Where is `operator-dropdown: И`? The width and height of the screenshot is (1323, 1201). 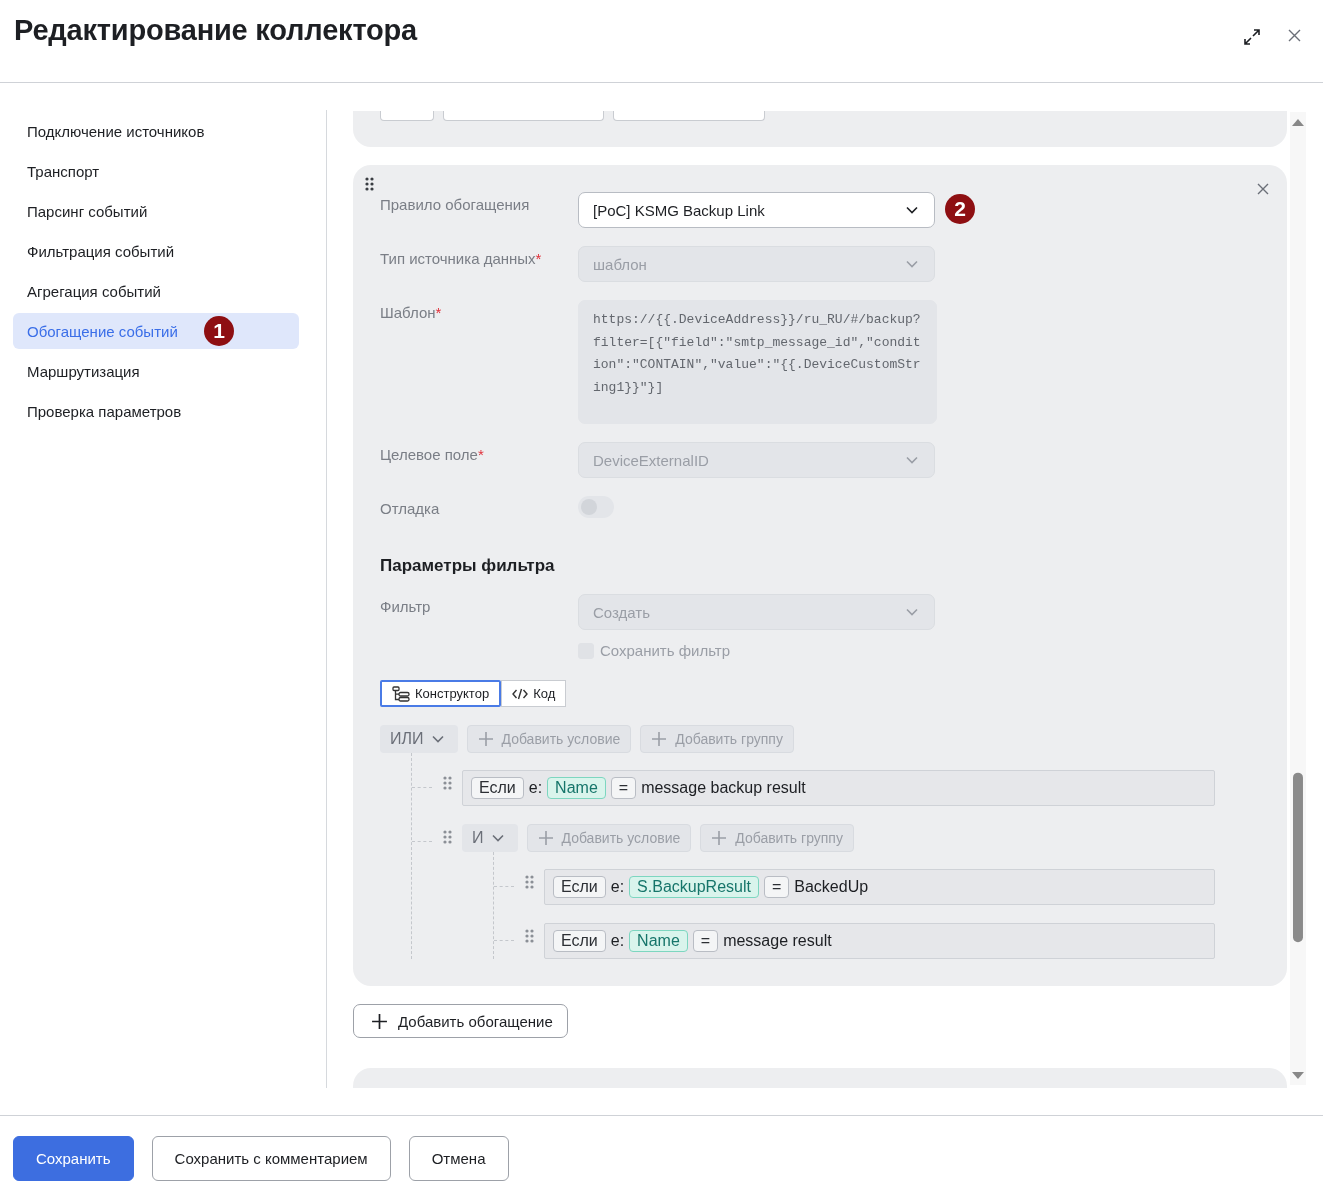 operator-dropdown: И is located at coordinates (490, 838).